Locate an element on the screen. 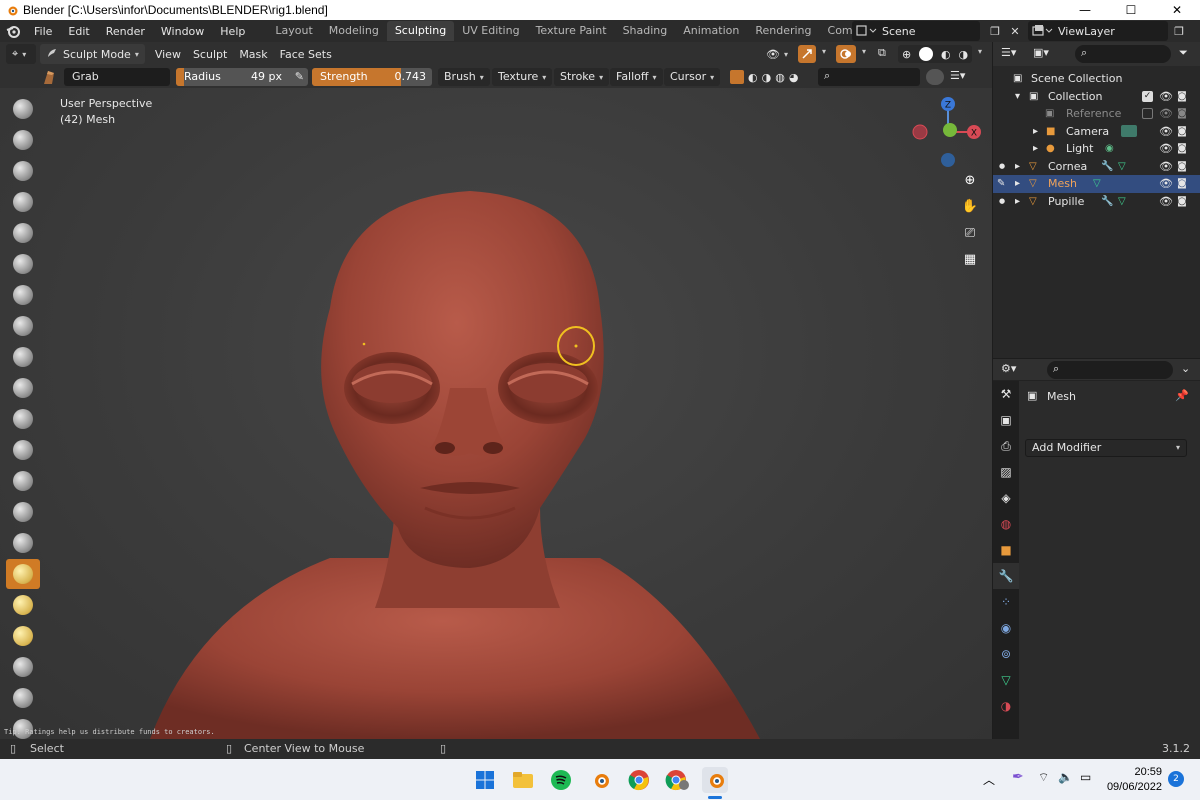 The height and width of the screenshot is (800, 1200). overlays-dropdown-icon: ▾ is located at coordinates (864, 51).